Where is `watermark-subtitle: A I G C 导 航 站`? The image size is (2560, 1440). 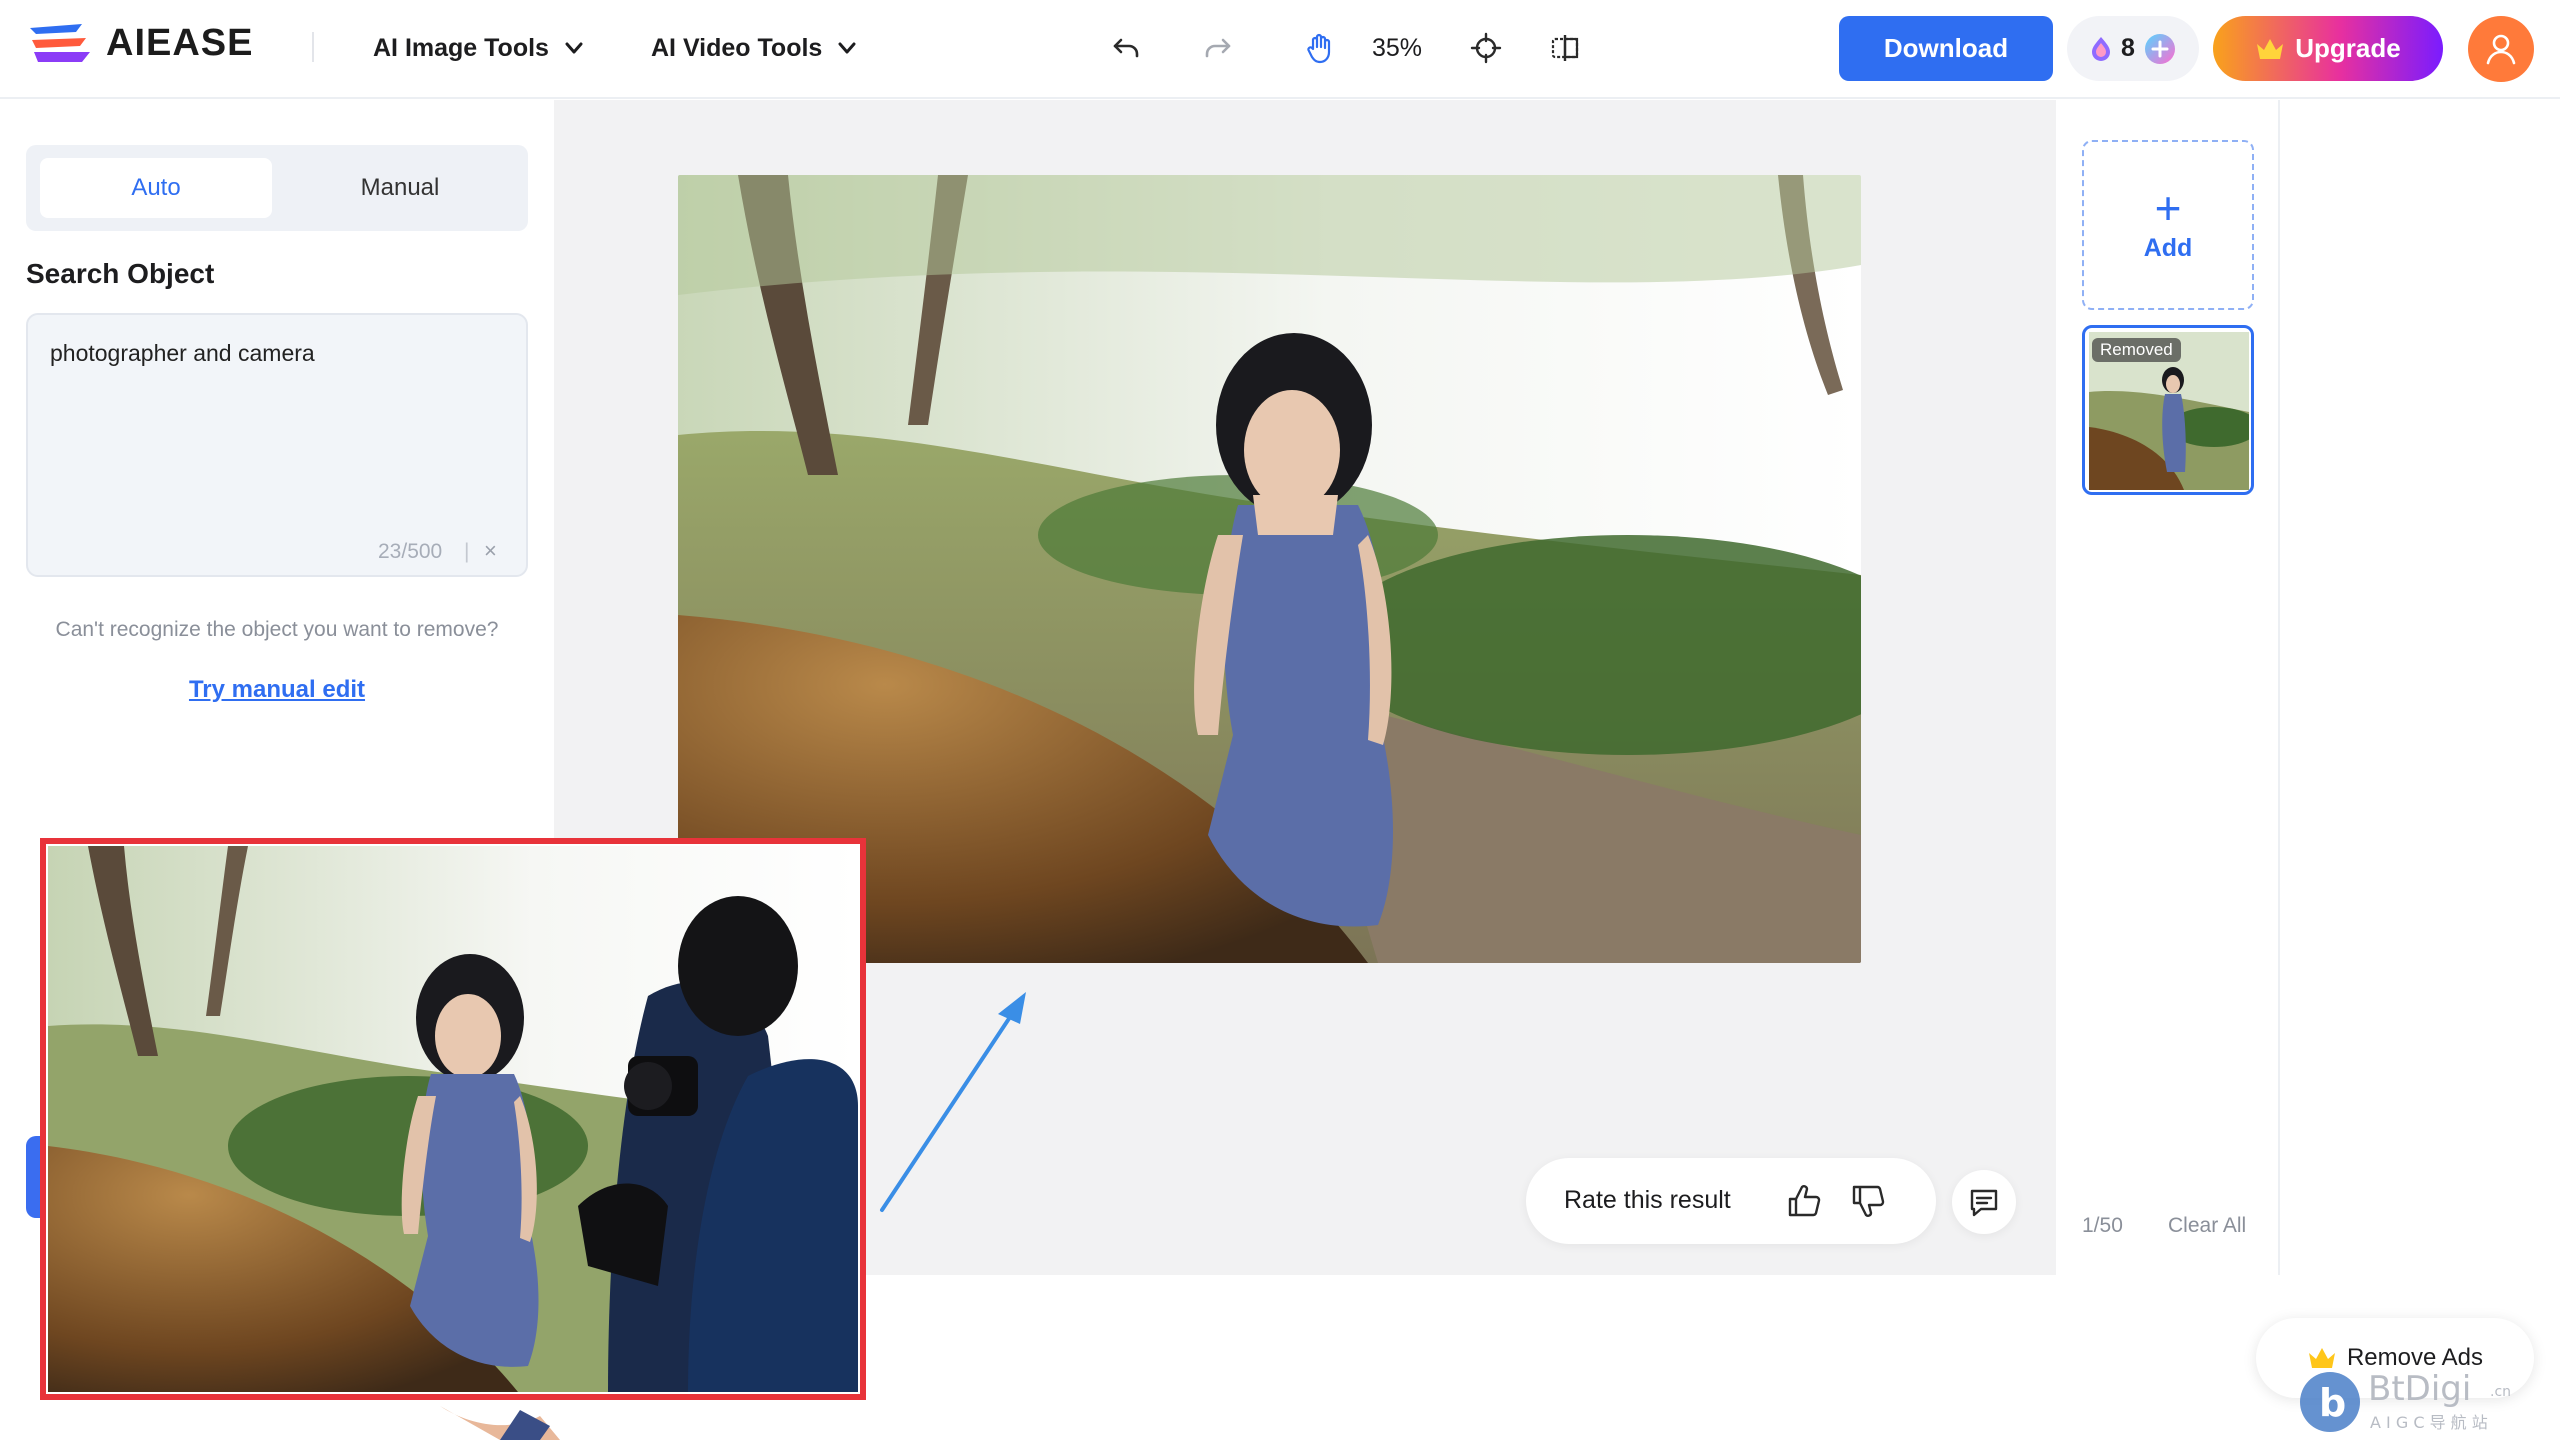
watermark-subtitle: A I G C 导 航 站 is located at coordinates (2429, 1422).